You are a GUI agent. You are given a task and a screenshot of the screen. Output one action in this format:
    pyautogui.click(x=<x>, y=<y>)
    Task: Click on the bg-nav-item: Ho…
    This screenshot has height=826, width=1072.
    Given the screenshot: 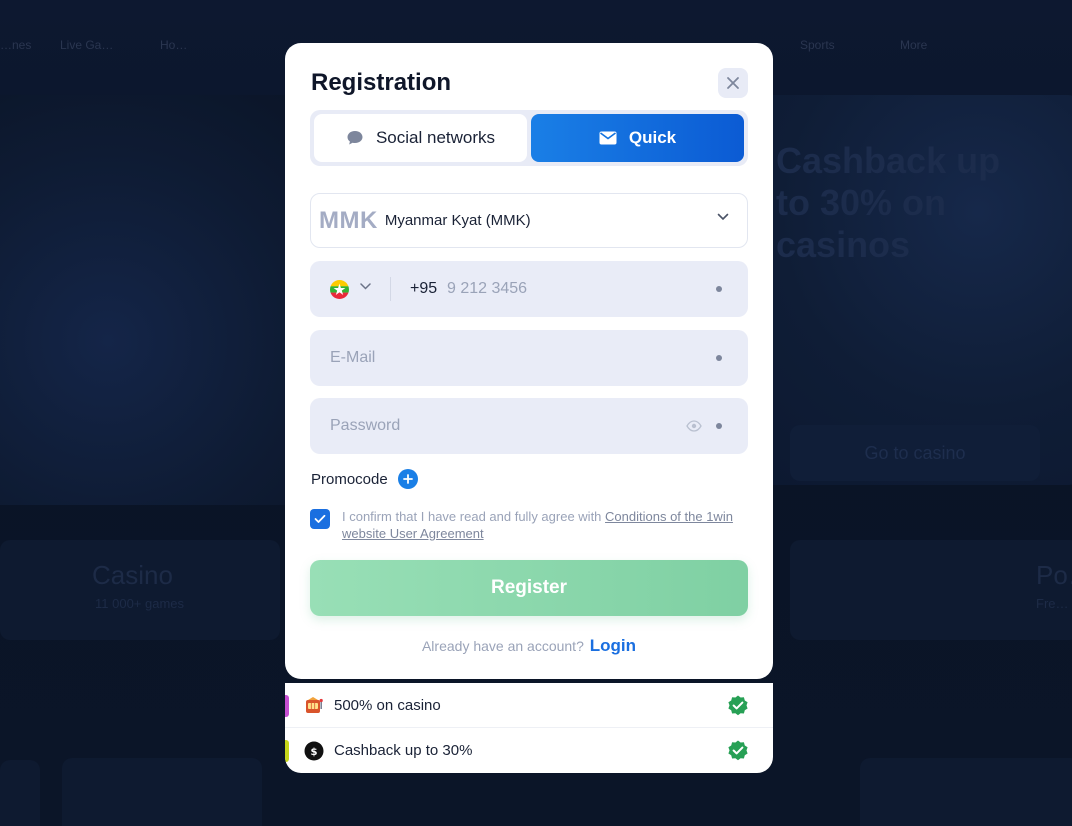 What is the action you would take?
    pyautogui.click(x=174, y=45)
    